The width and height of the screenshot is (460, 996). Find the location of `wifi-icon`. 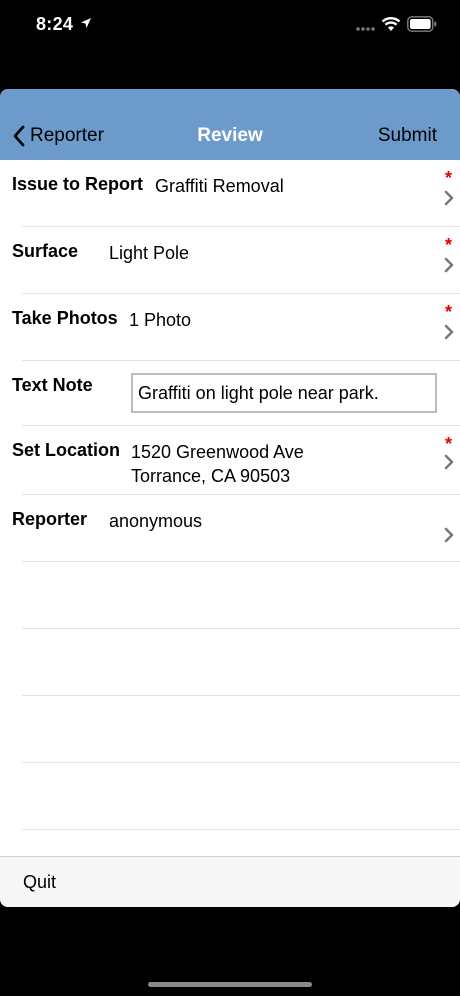

wifi-icon is located at coordinates (391, 24).